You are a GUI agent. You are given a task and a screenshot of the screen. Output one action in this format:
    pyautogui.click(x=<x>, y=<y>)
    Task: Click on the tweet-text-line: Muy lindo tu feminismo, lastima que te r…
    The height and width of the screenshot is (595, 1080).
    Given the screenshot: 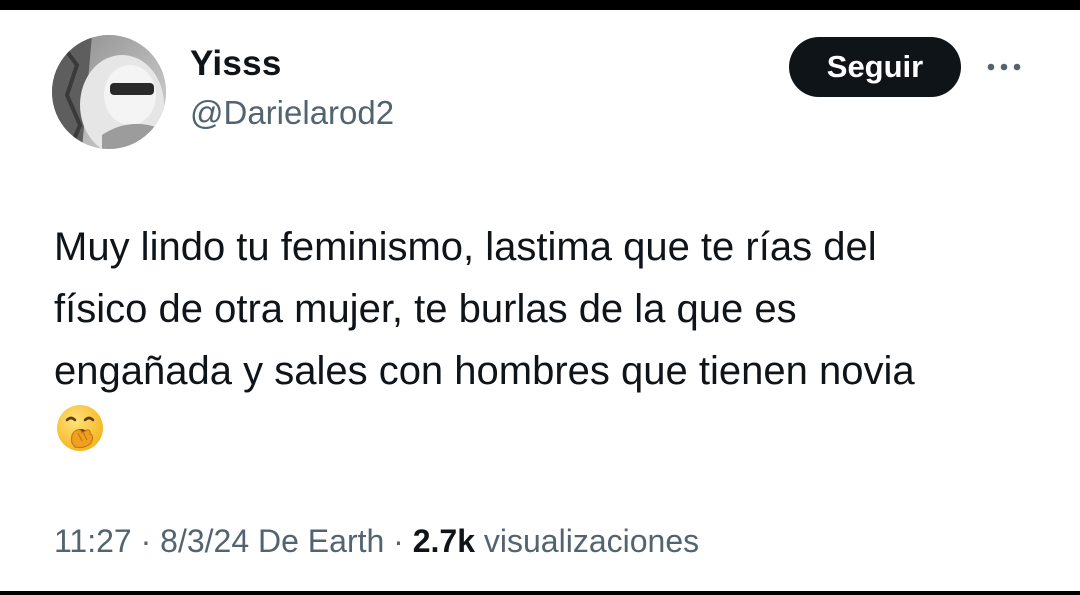 What is the action you would take?
    pyautogui.click(x=465, y=247)
    